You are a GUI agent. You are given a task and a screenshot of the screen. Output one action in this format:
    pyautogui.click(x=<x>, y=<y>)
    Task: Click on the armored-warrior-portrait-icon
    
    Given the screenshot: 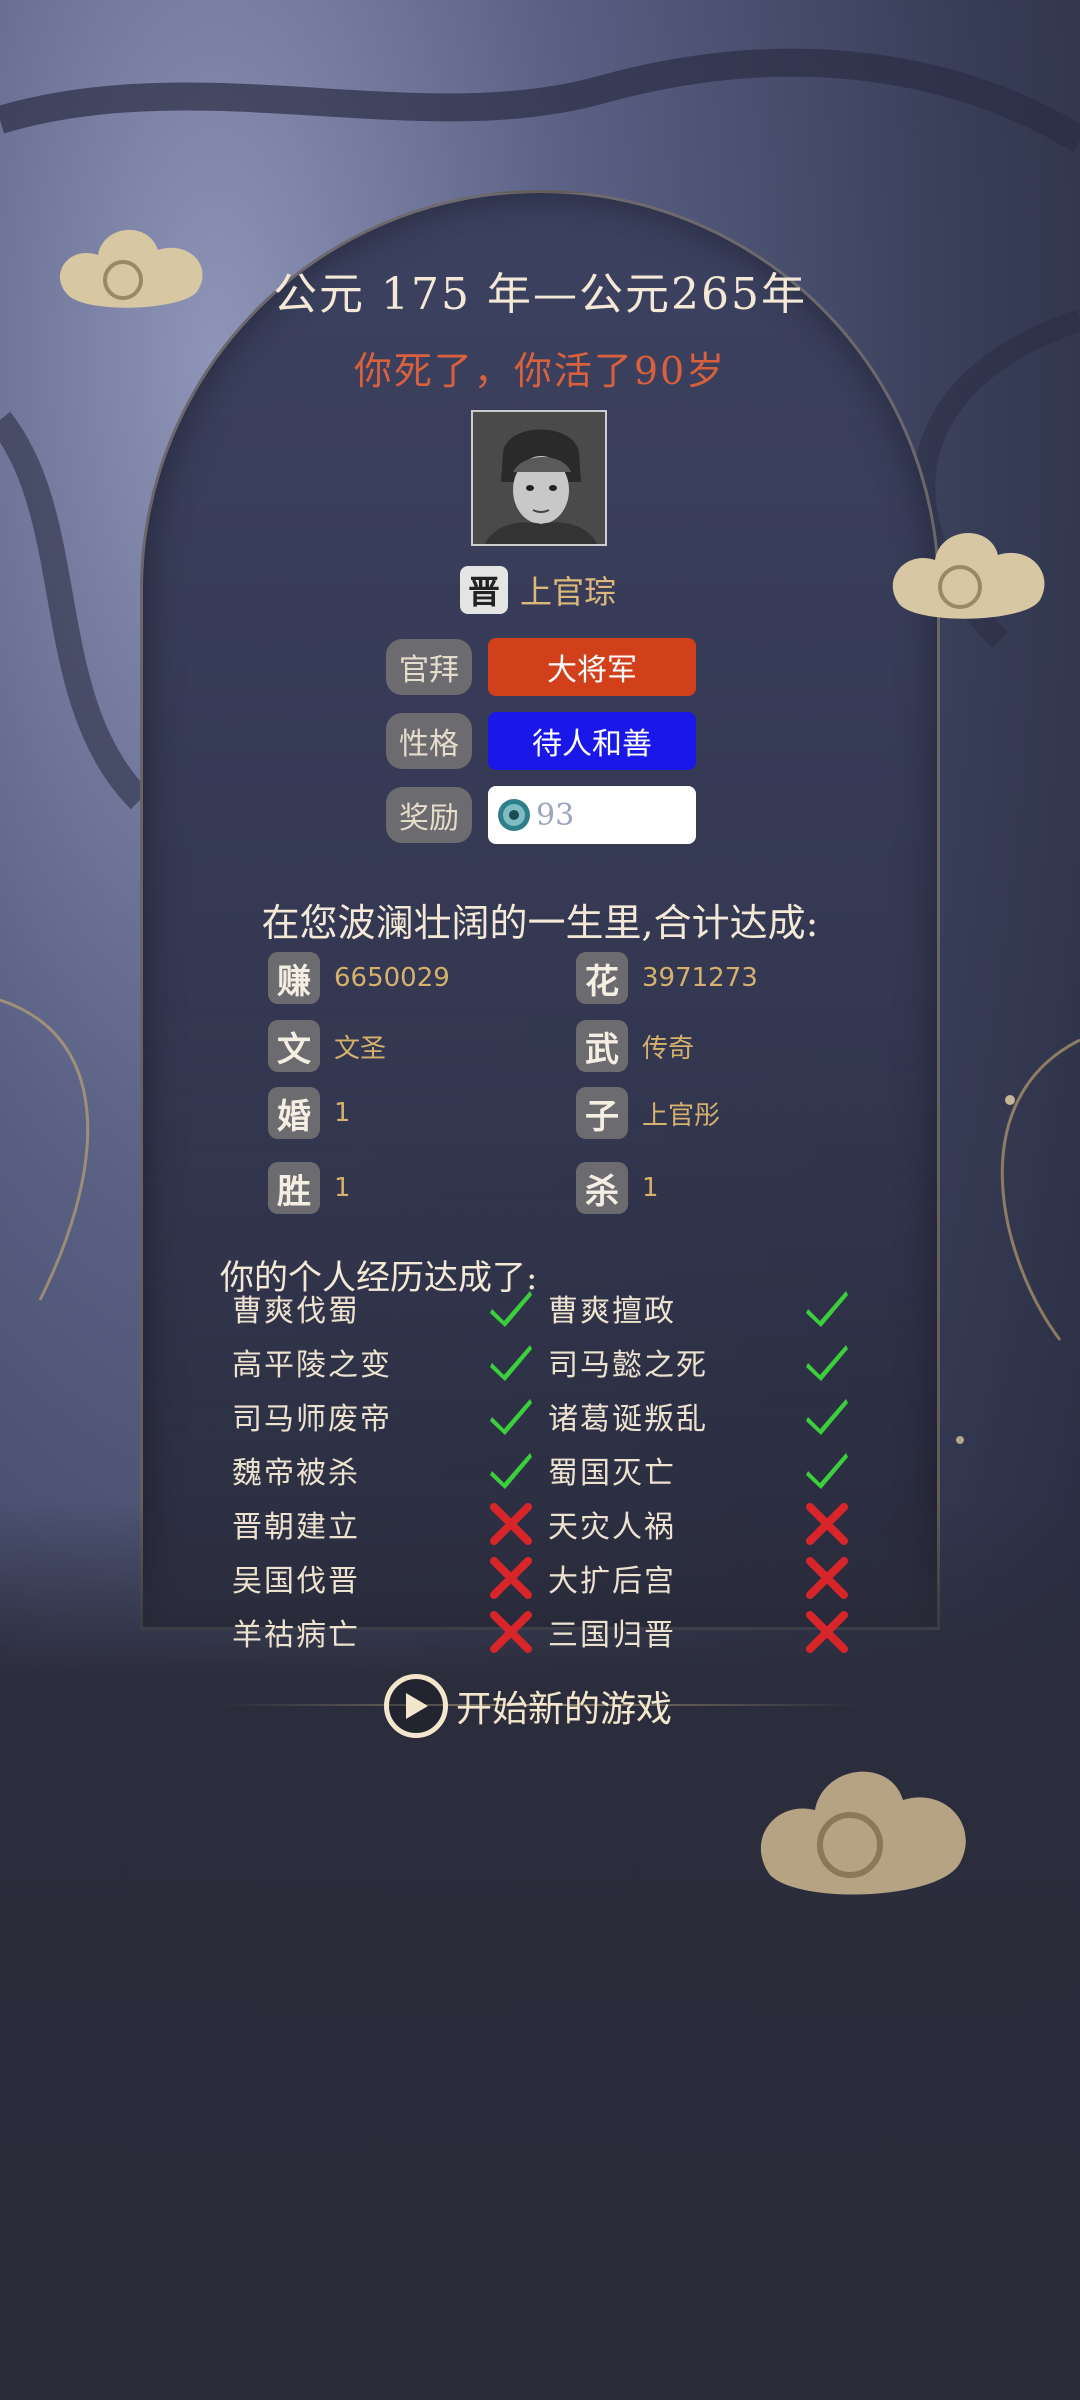 What is the action you would take?
    pyautogui.click(x=539, y=478)
    